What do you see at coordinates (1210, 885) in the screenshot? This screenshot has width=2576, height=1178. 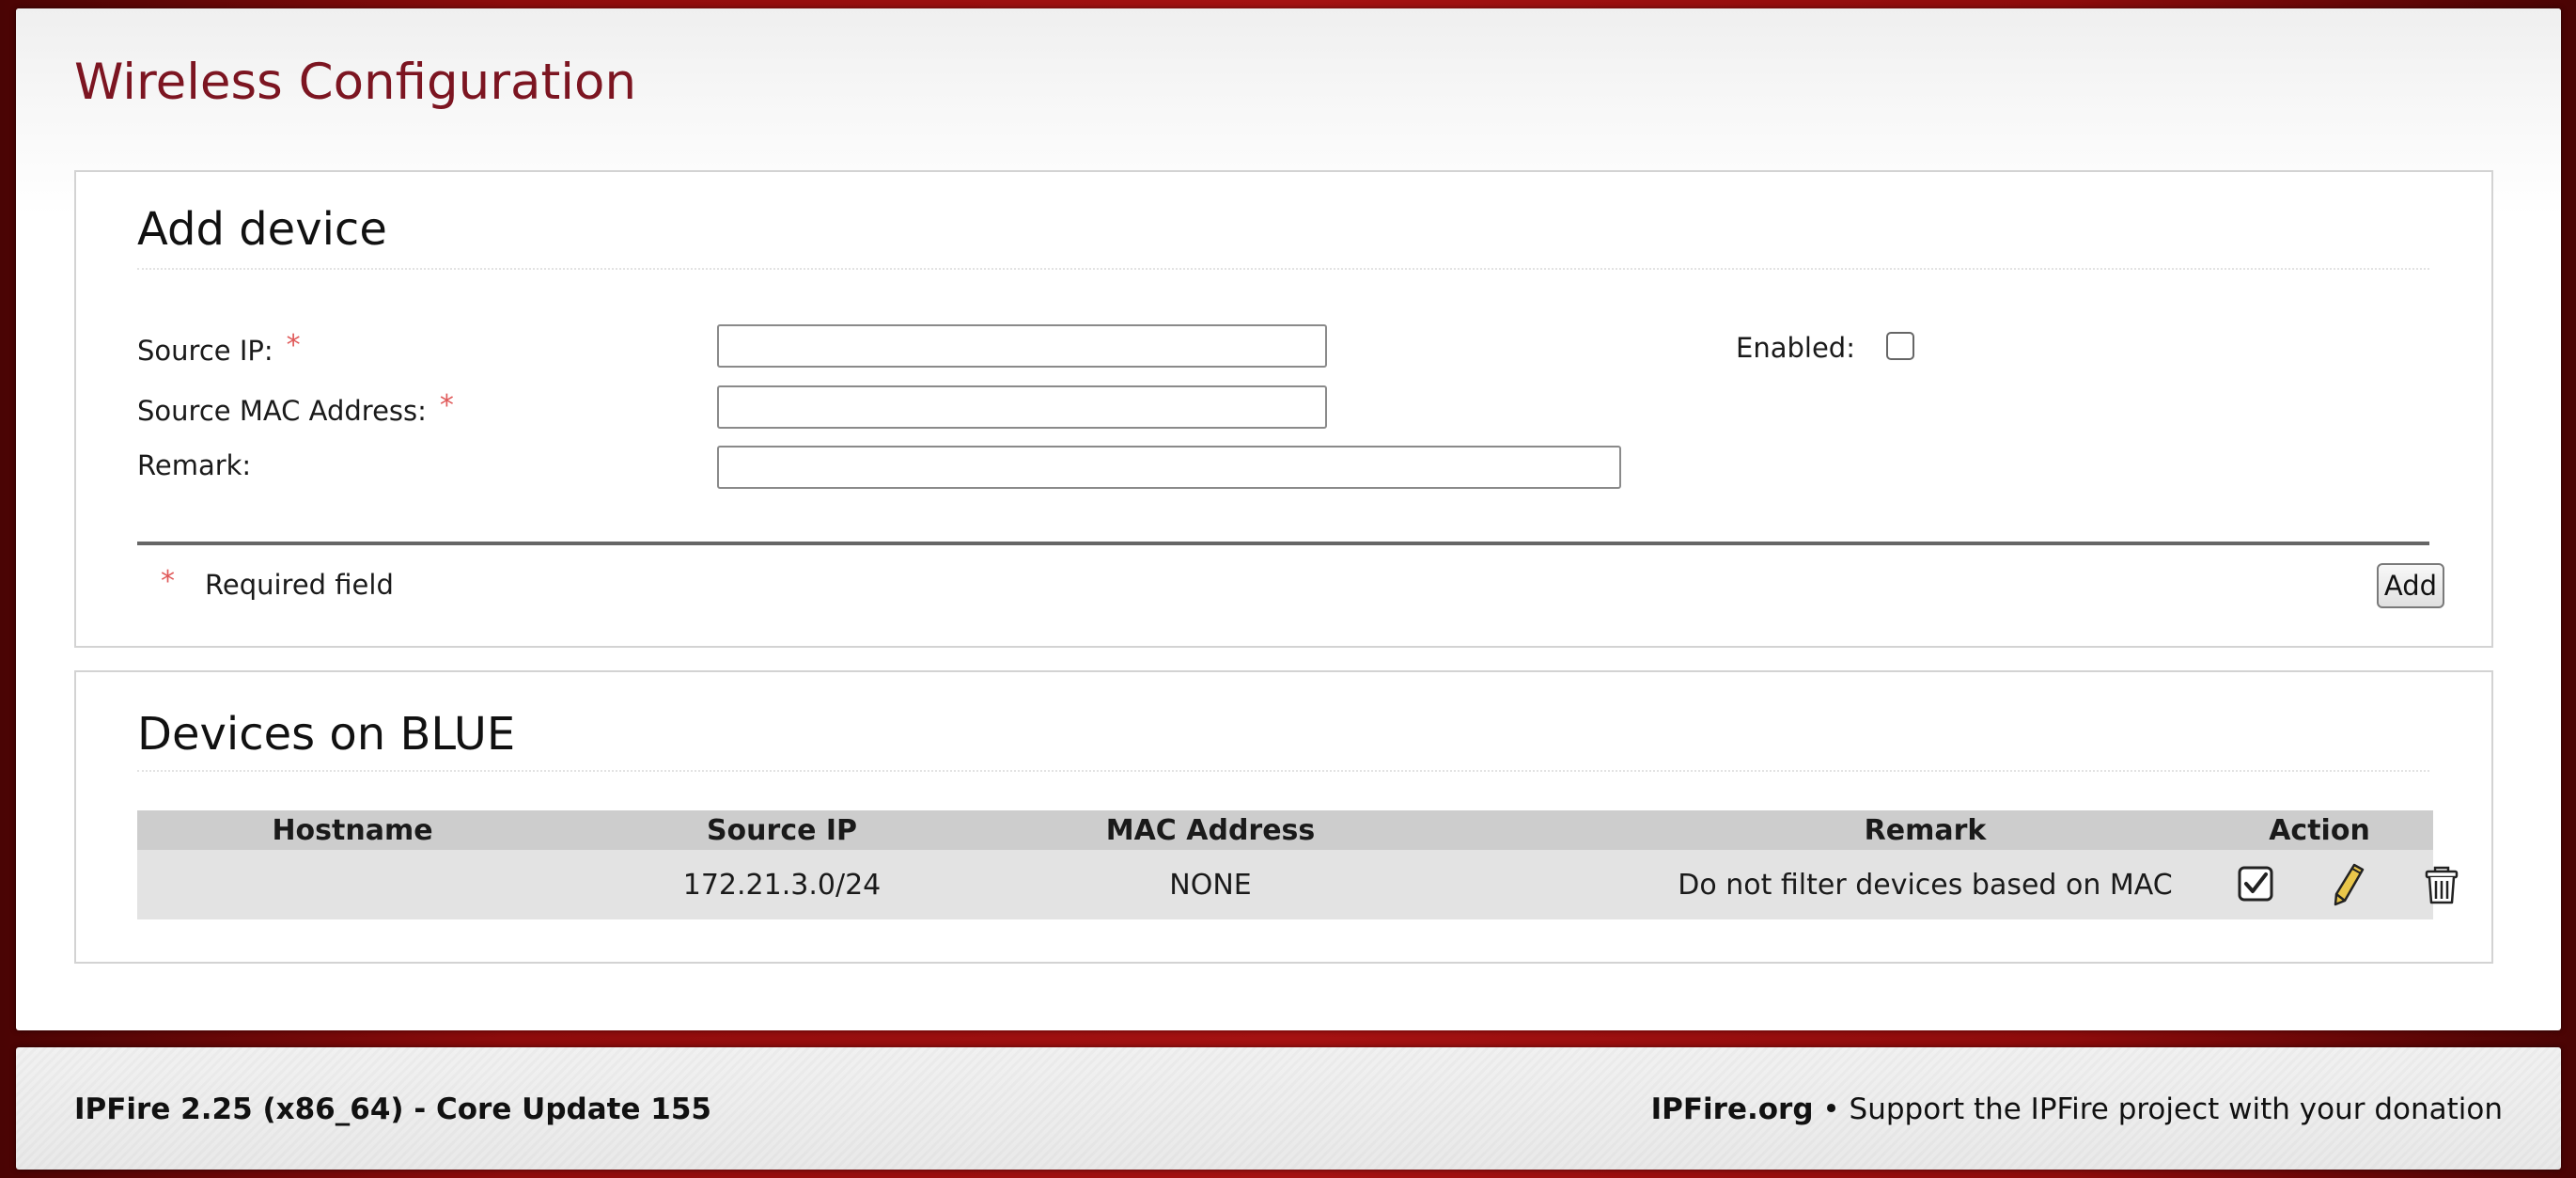 I see `cell-mac-address: NONE` at bounding box center [1210, 885].